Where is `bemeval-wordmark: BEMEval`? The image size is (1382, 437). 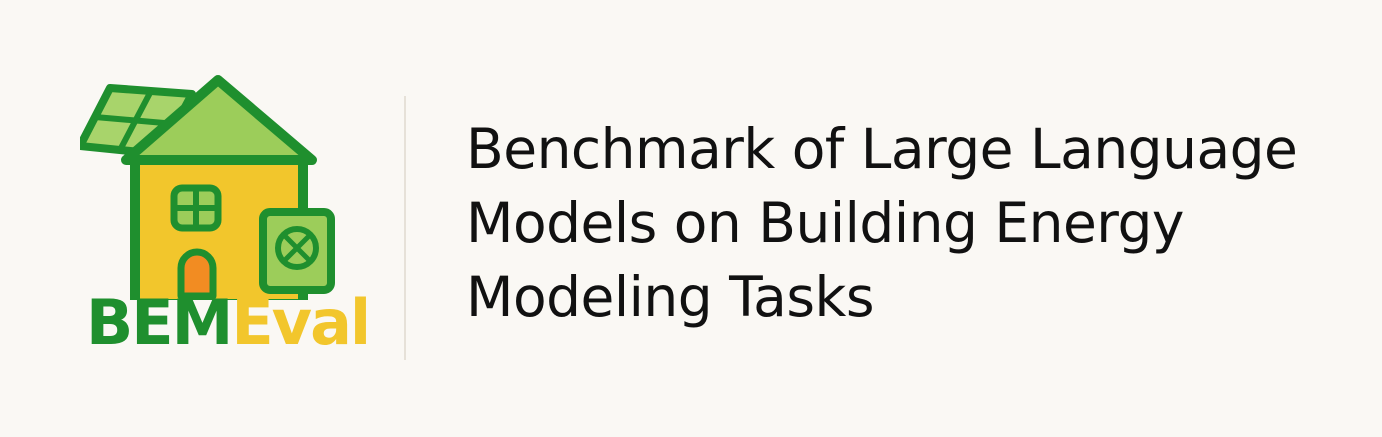 bemeval-wordmark: BEMEval is located at coordinates (228, 323).